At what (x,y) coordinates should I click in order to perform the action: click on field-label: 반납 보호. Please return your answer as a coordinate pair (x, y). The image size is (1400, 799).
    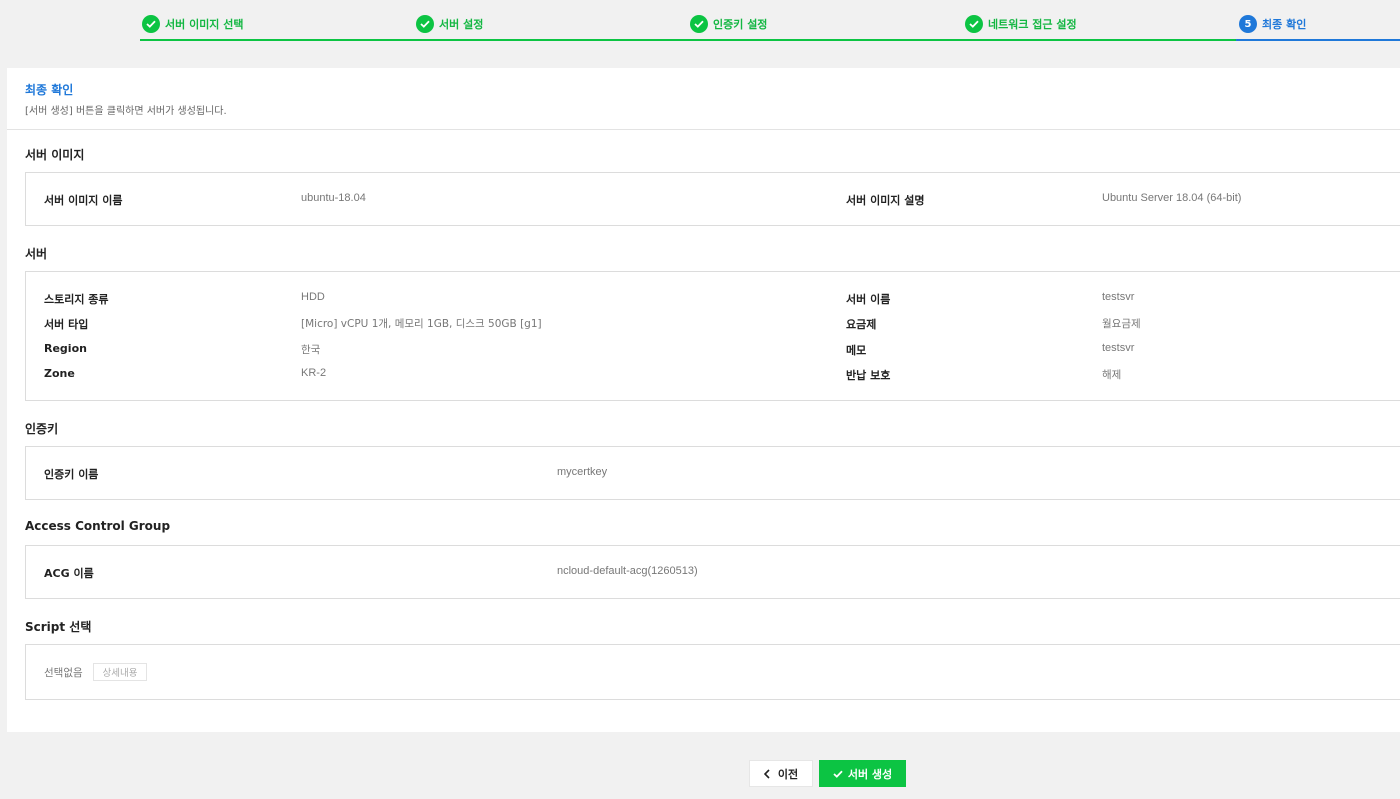
    Looking at the image, I should click on (868, 375).